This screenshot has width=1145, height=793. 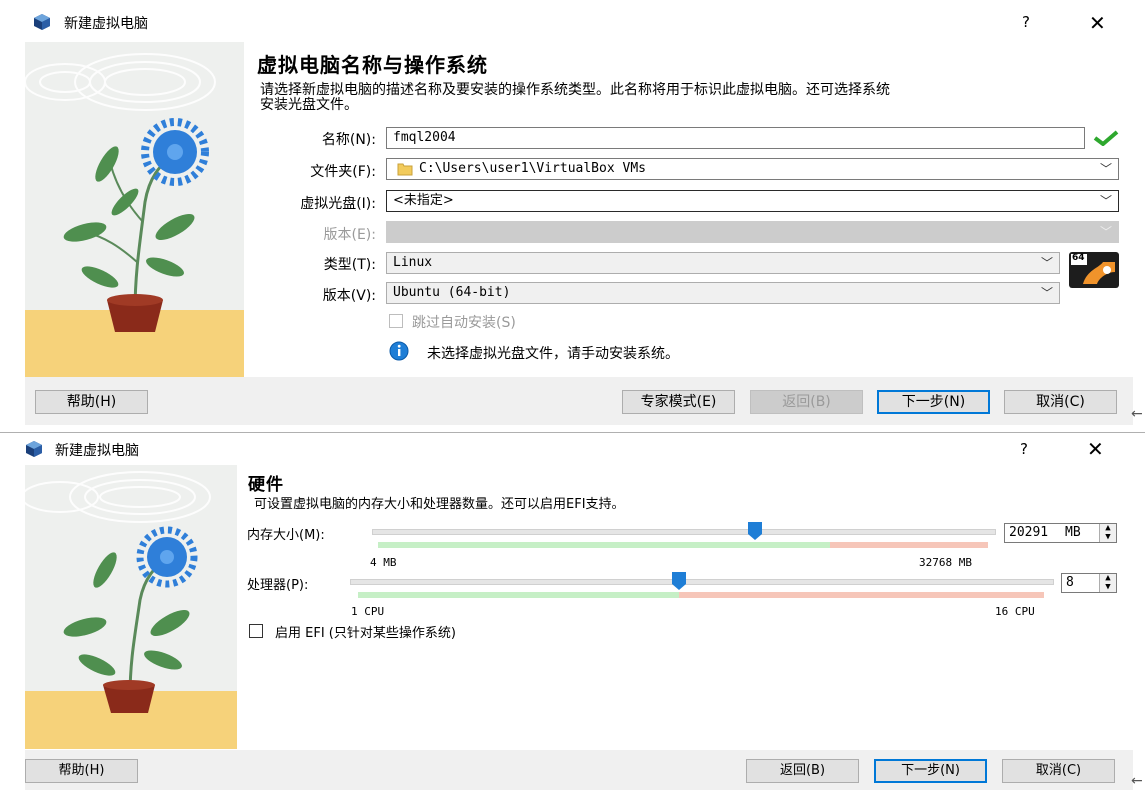 I want to click on type-value: Linux, so click(x=413, y=262).